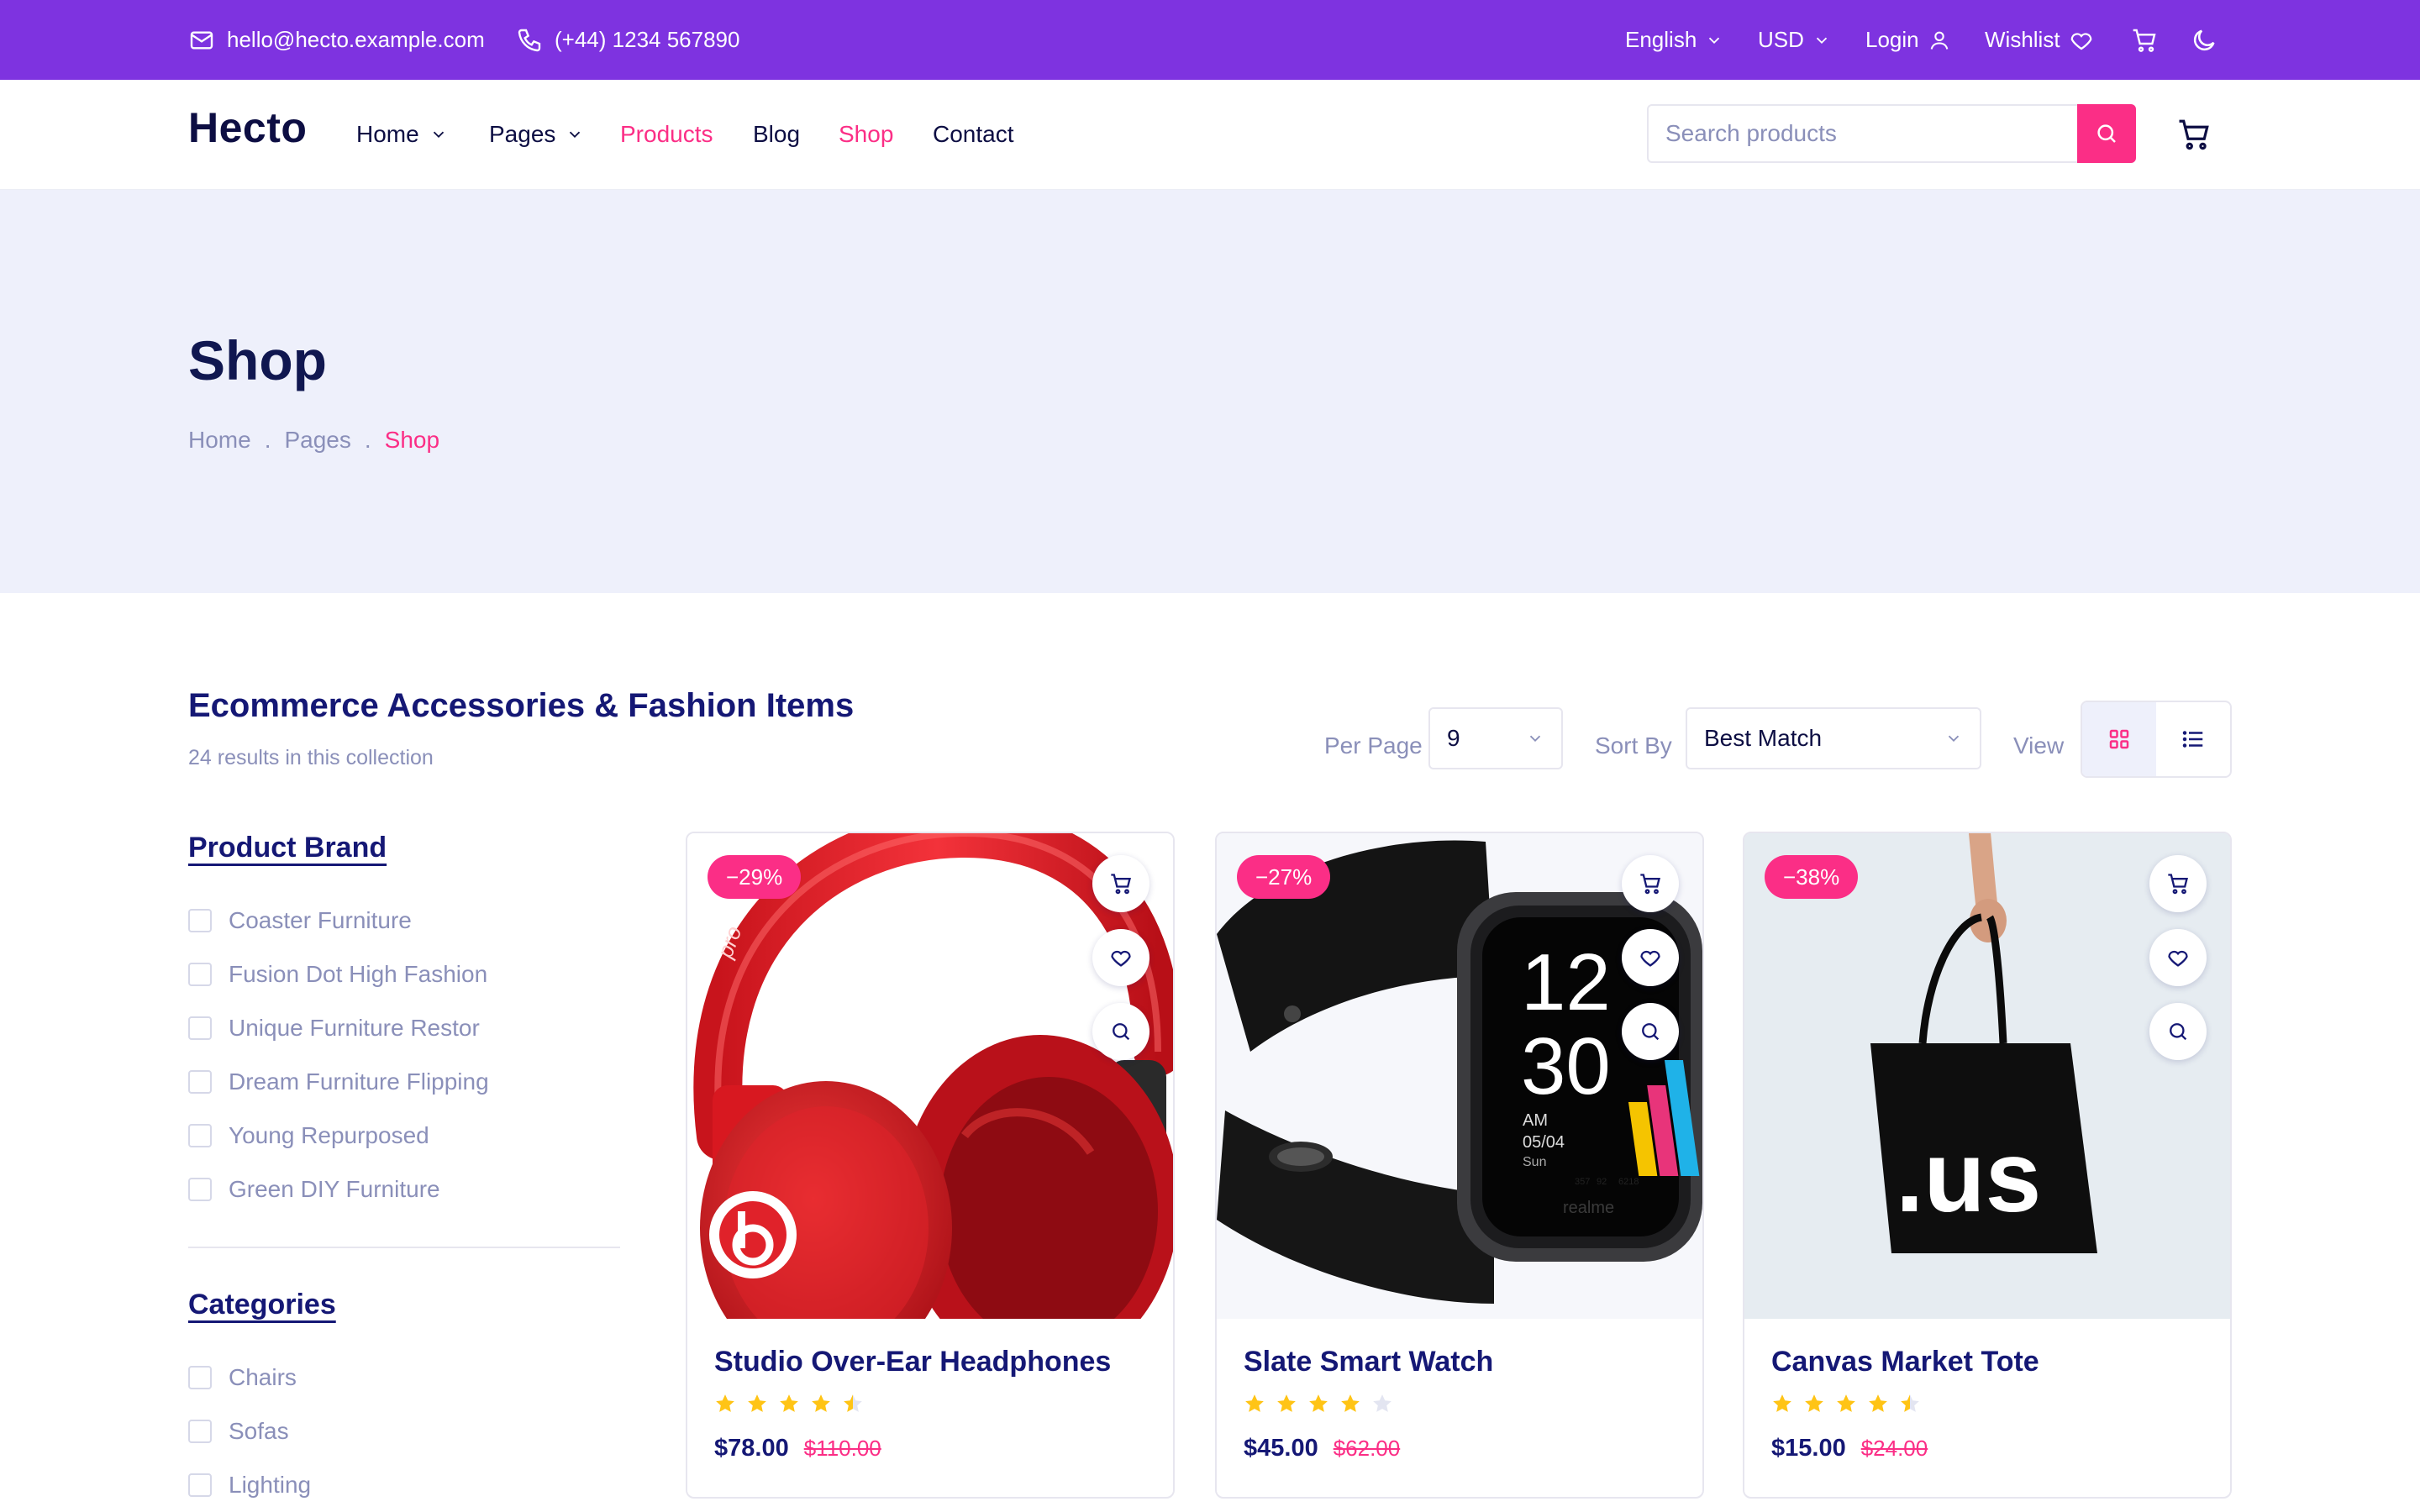 The image size is (2420, 1512). I want to click on watch-date: 05/04, so click(1544, 1142).